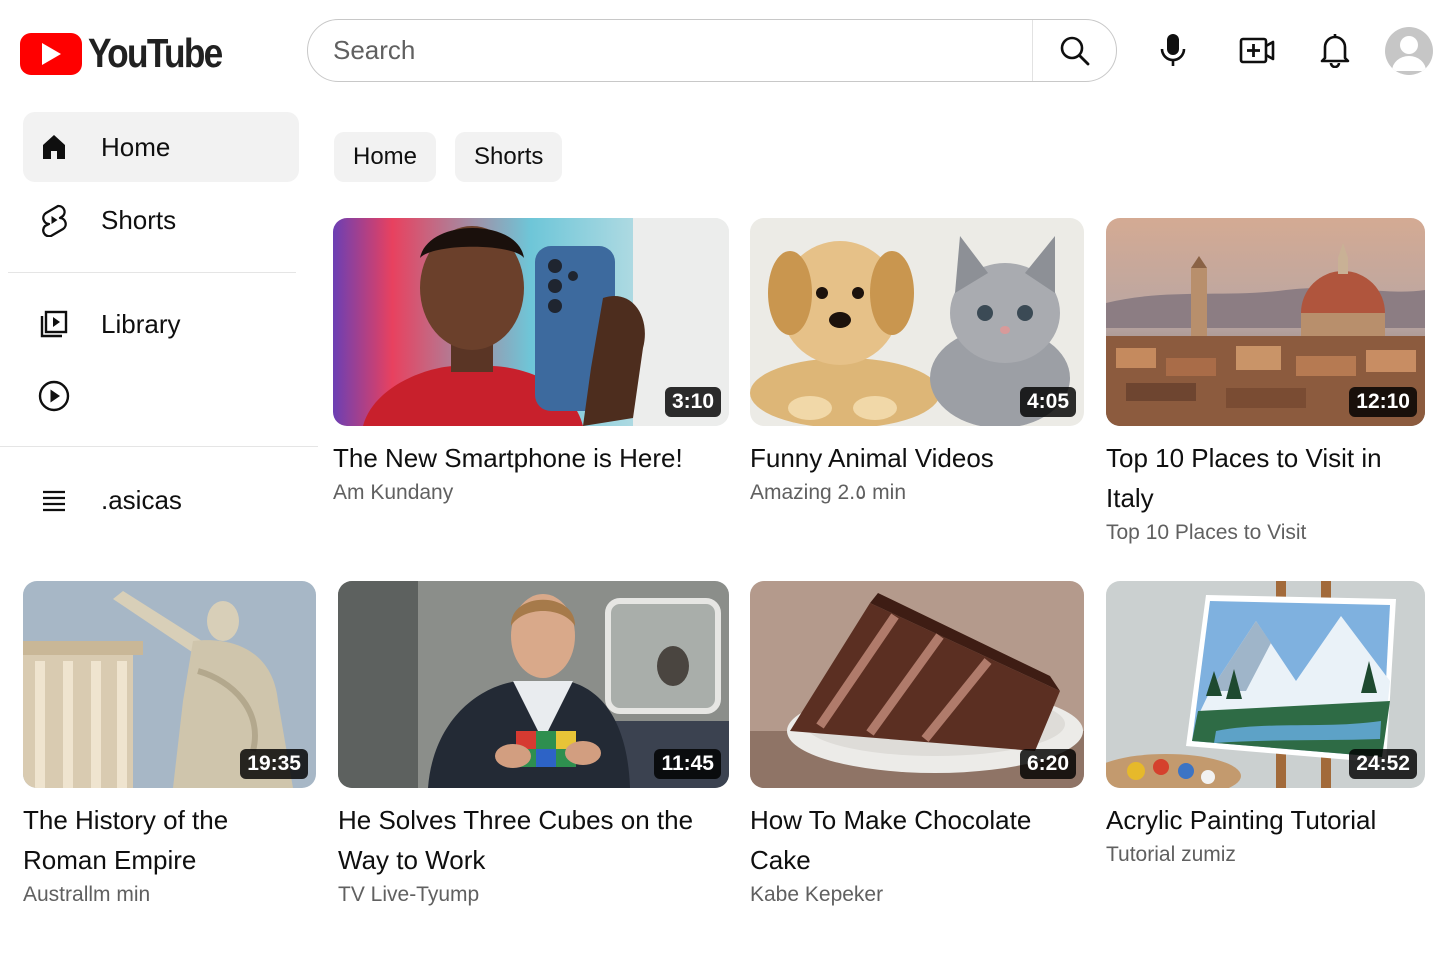  I want to click on account-avatar-icon, so click(1409, 53).